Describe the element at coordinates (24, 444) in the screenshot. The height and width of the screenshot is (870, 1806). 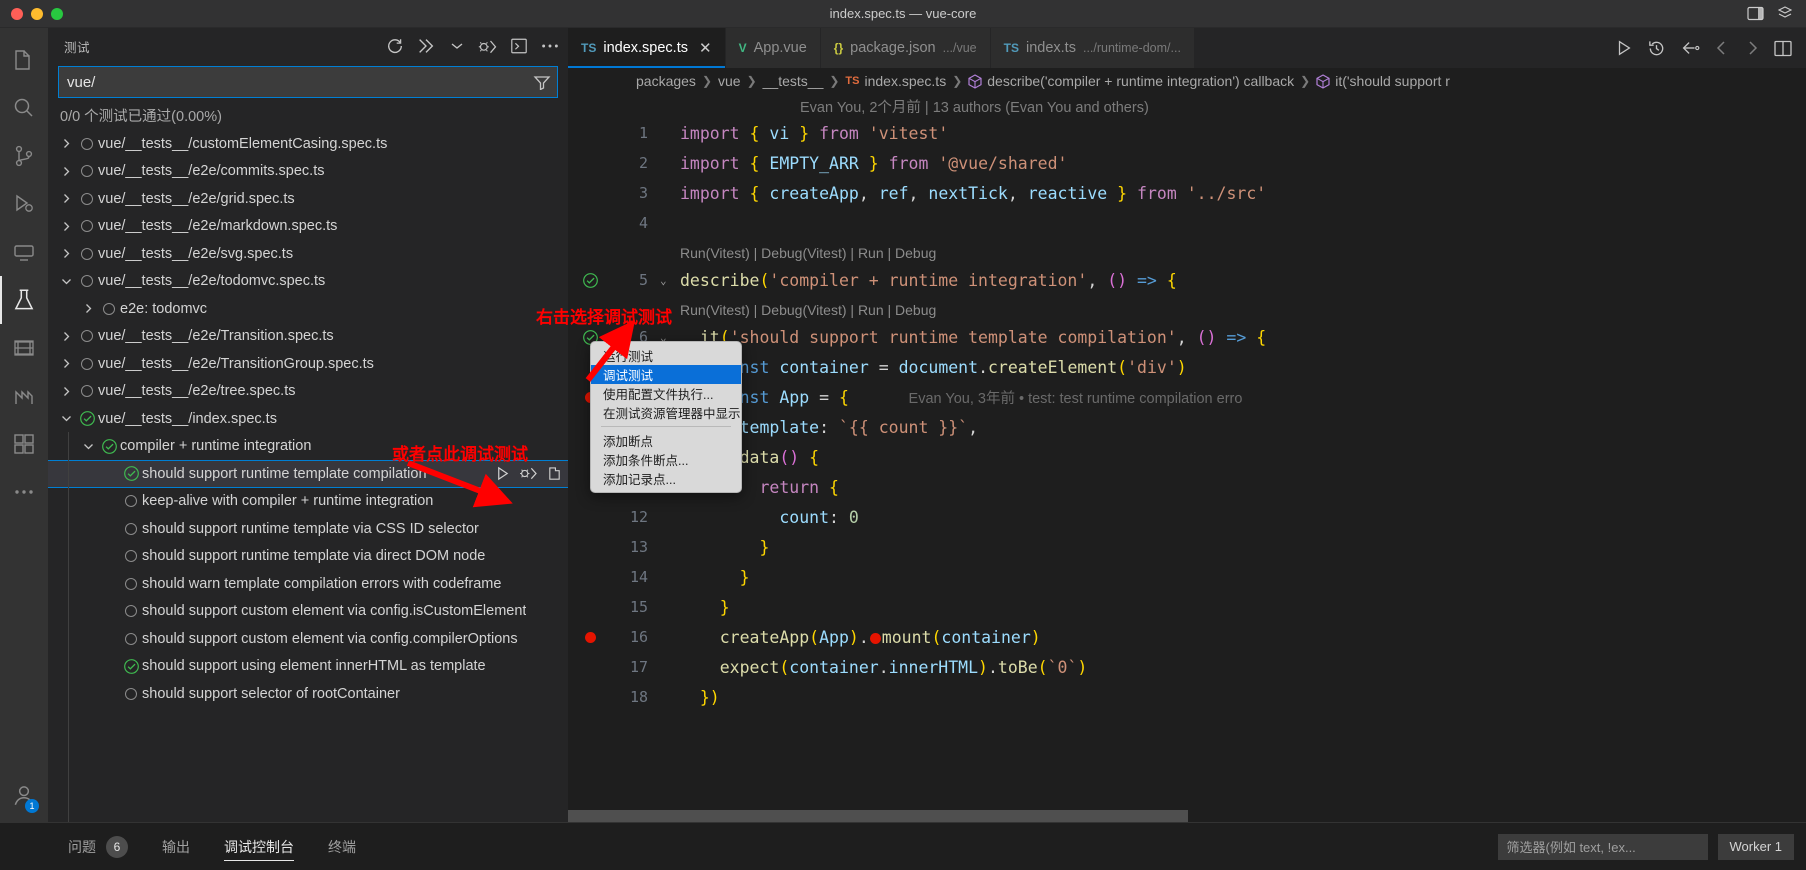
I see `sidebar-item-extensions` at that location.